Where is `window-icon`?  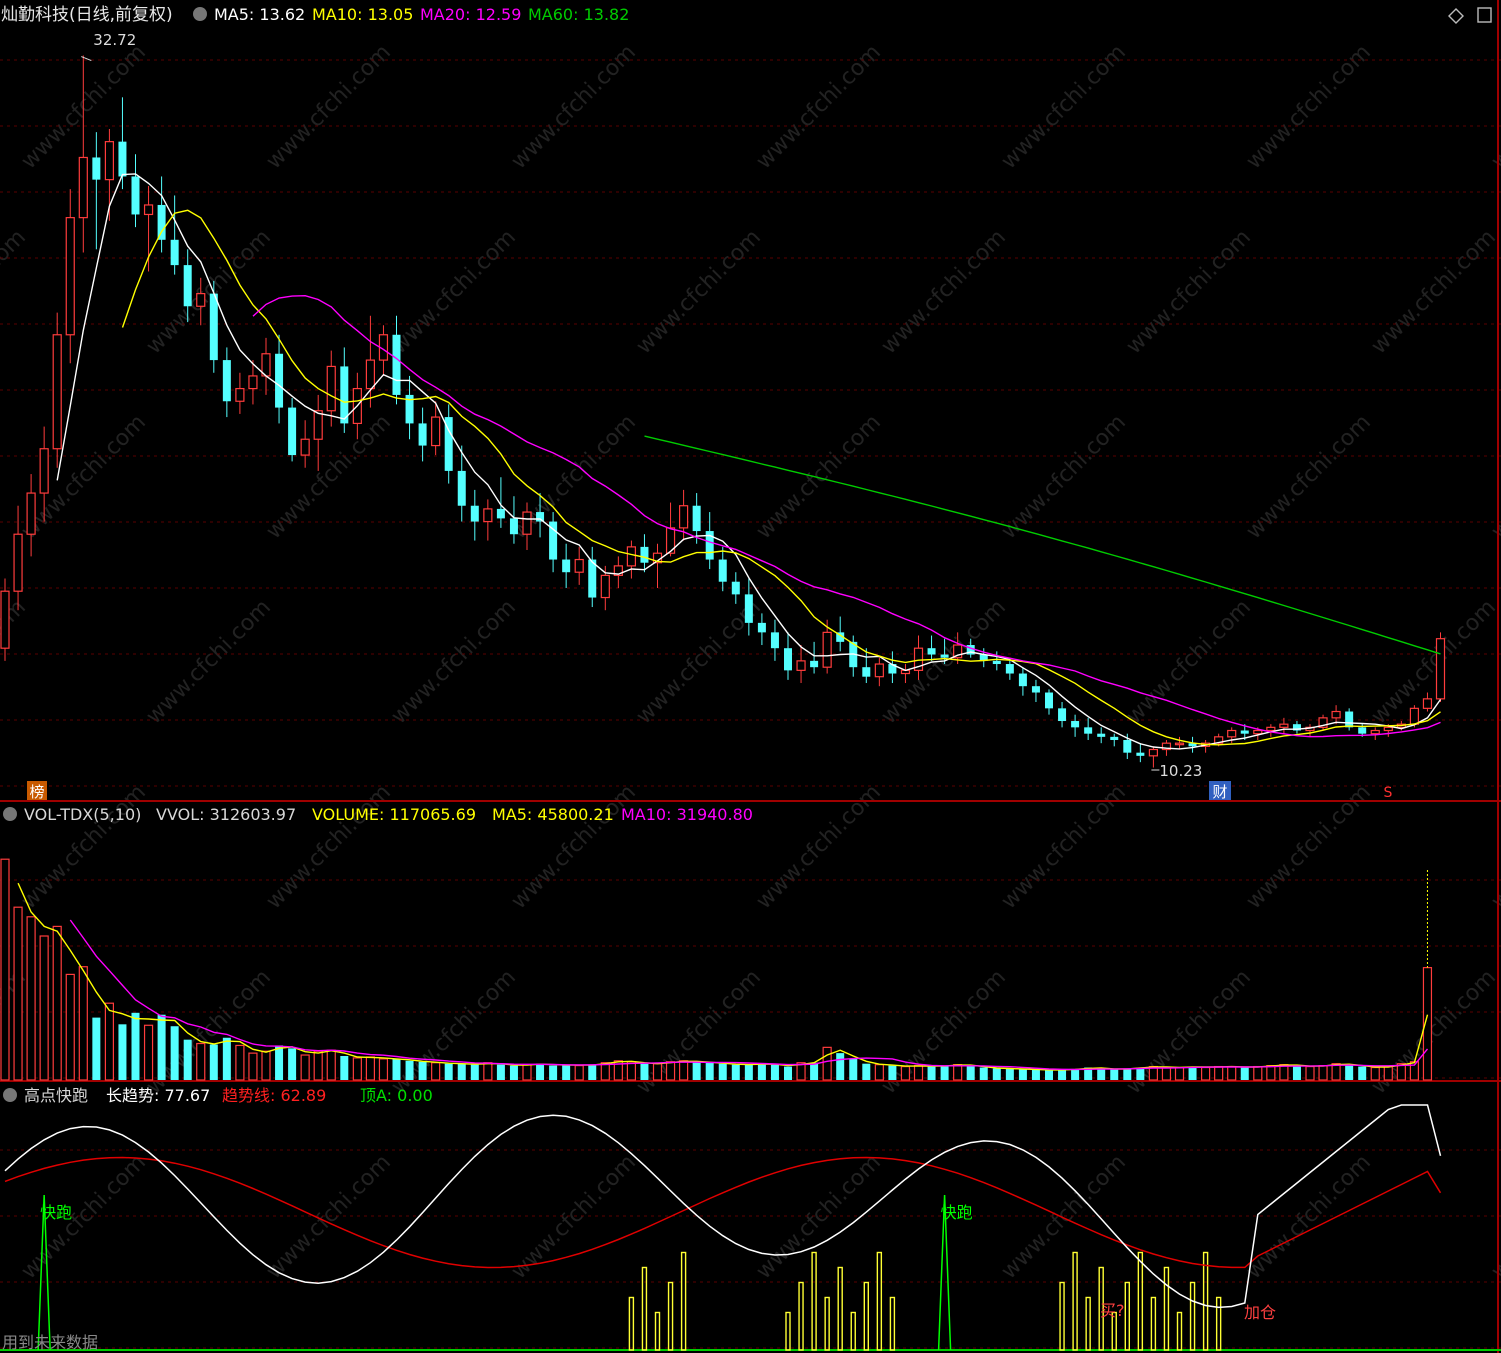 window-icon is located at coordinates (1484, 15).